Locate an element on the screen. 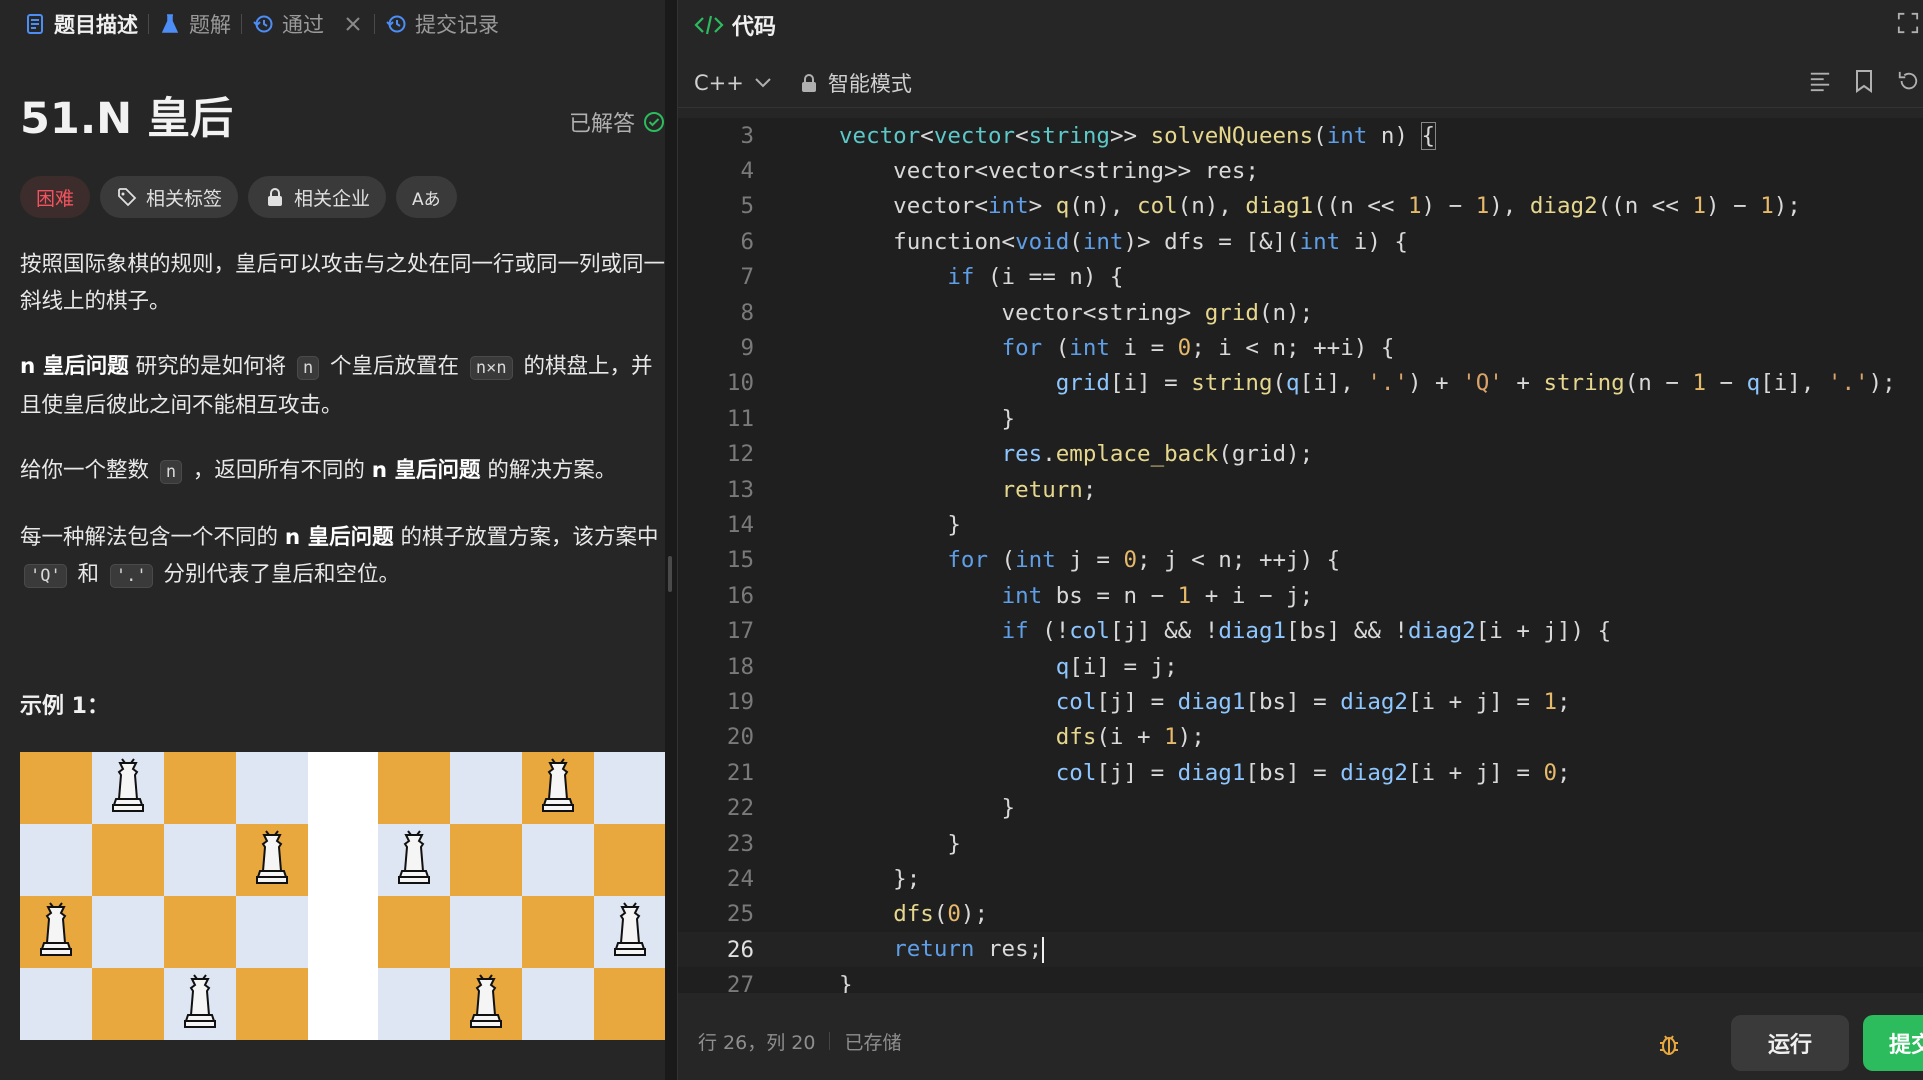 The image size is (1923, 1080). related-tags-button: 相关标签 is located at coordinates (169, 197).